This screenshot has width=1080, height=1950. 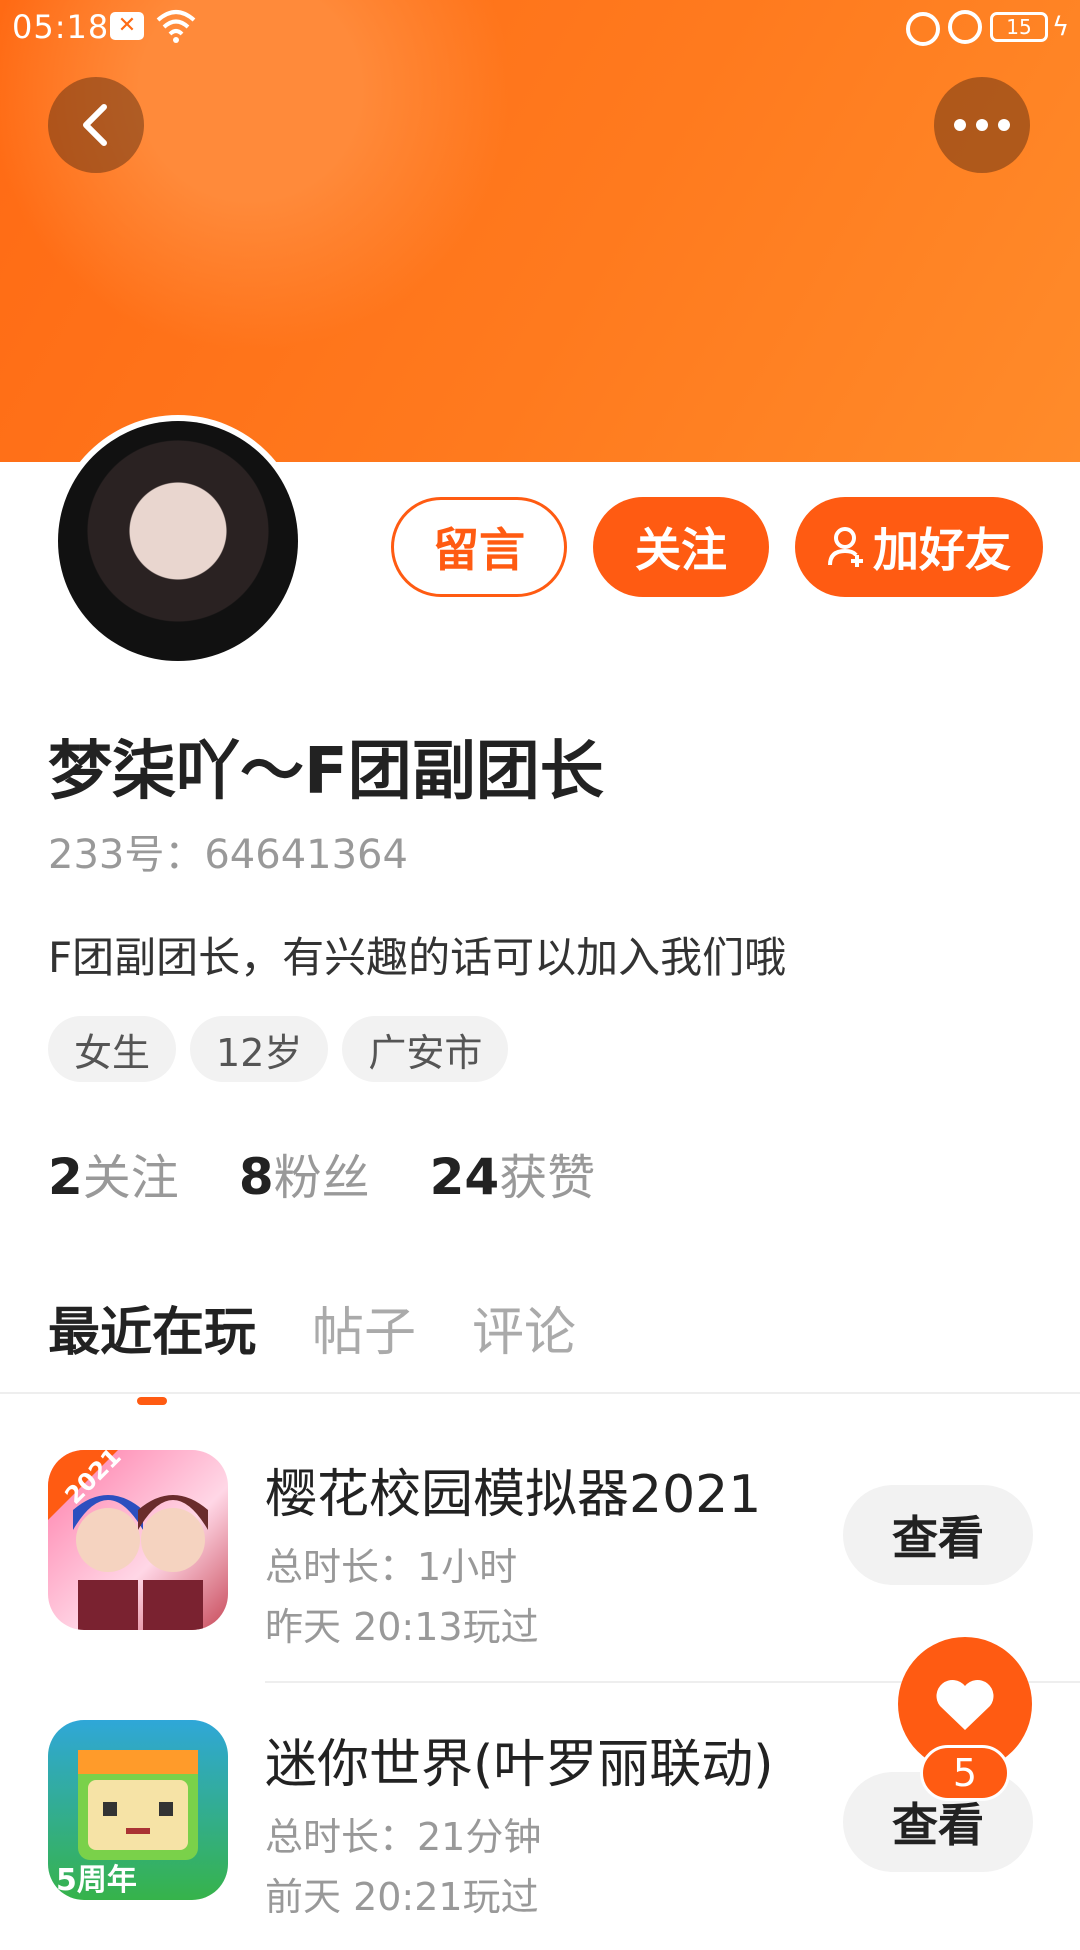 What do you see at coordinates (130, 1178) in the screenshot?
I see `stat-following-label: 关注` at bounding box center [130, 1178].